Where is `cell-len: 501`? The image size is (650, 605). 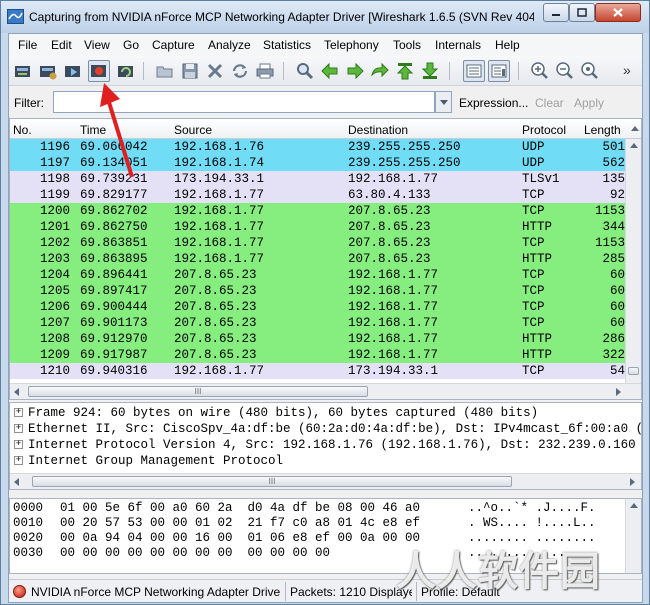 cell-len: 501 is located at coordinates (613, 147).